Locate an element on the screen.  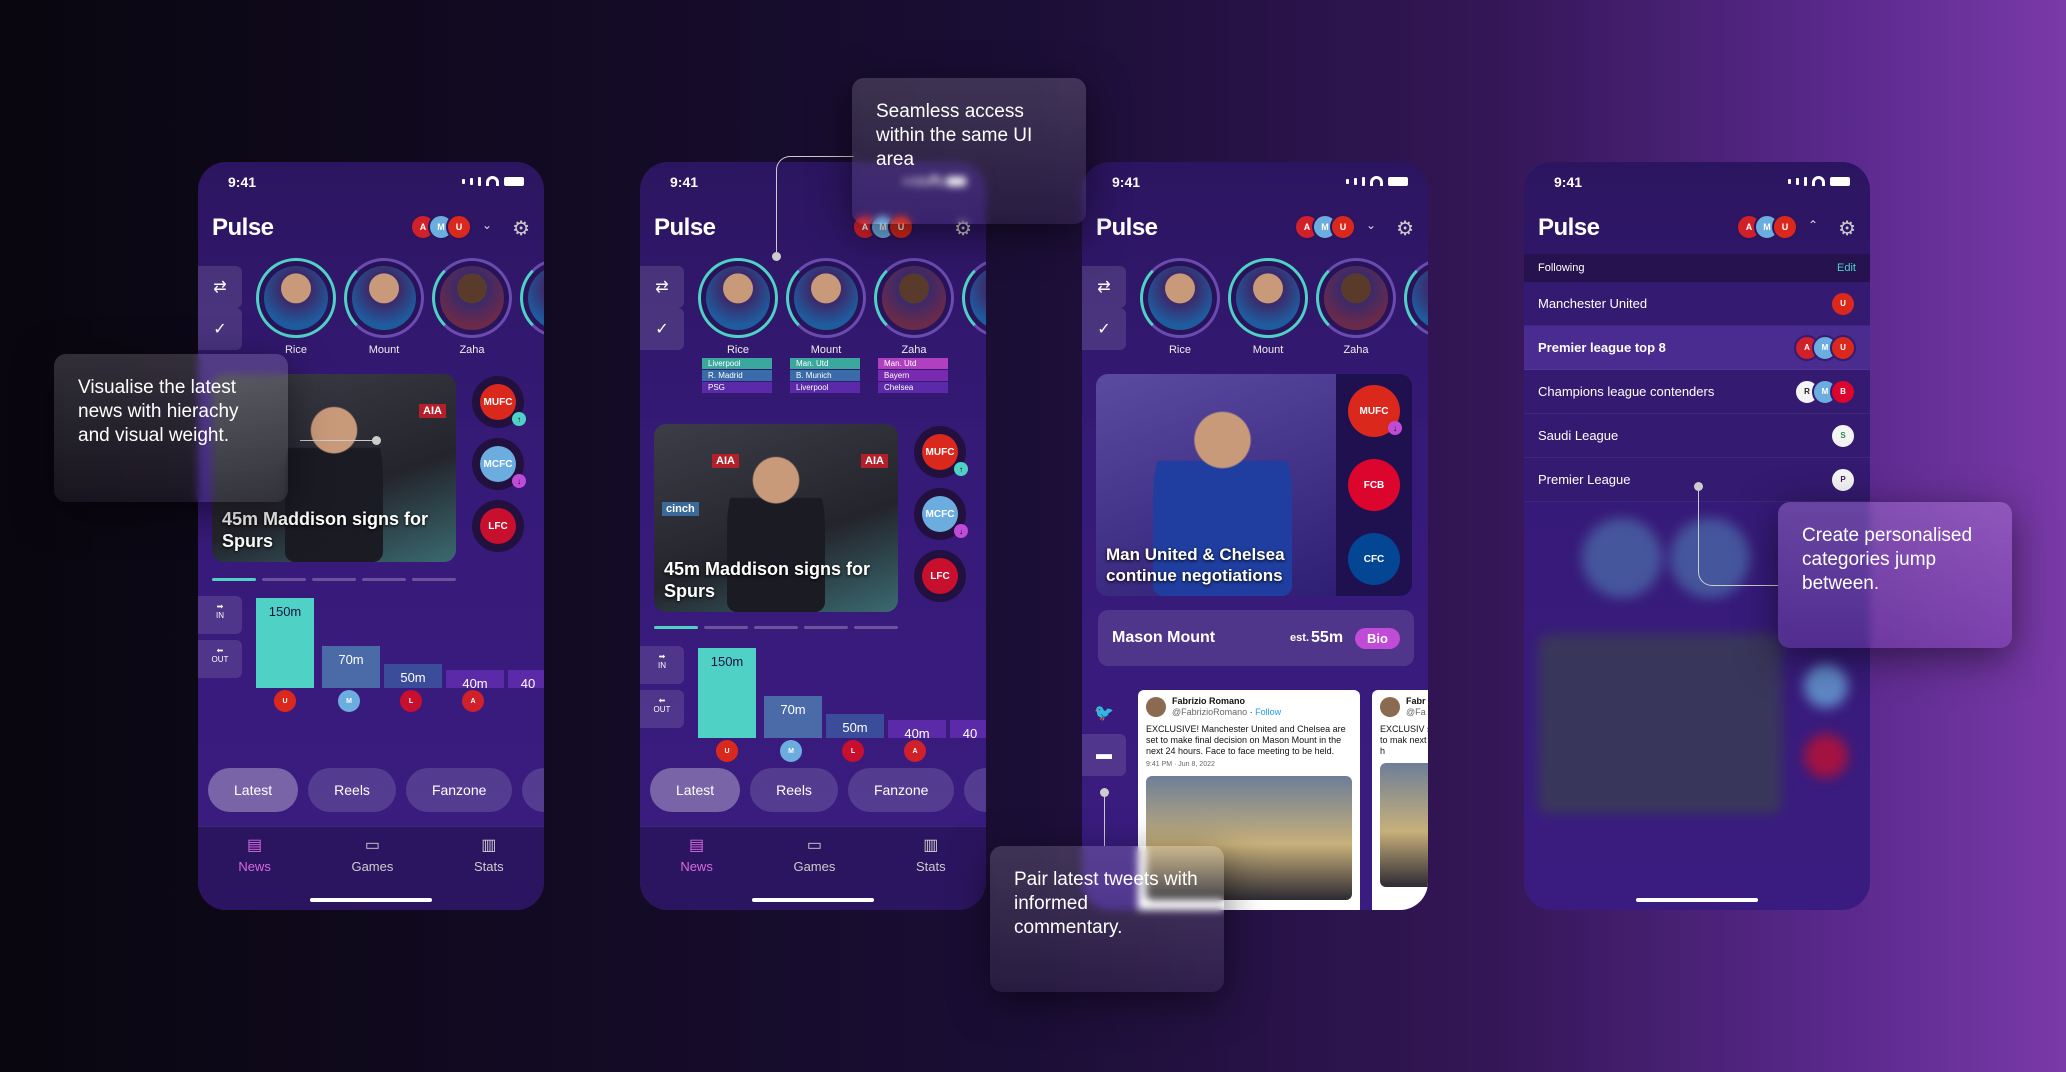
chelsea-club-icon: CFC is located at coordinates (1374, 559).